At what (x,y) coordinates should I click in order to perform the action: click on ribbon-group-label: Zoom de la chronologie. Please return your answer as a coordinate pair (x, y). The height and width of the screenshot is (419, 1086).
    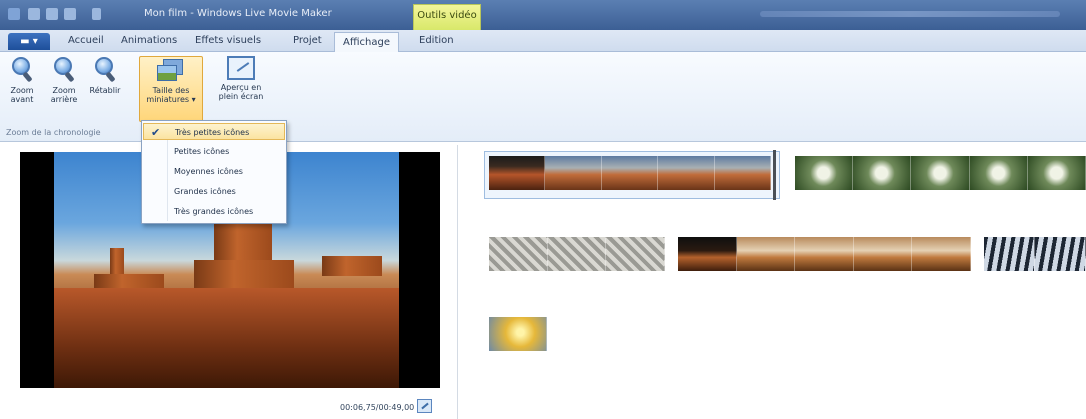
    Looking at the image, I should click on (53, 132).